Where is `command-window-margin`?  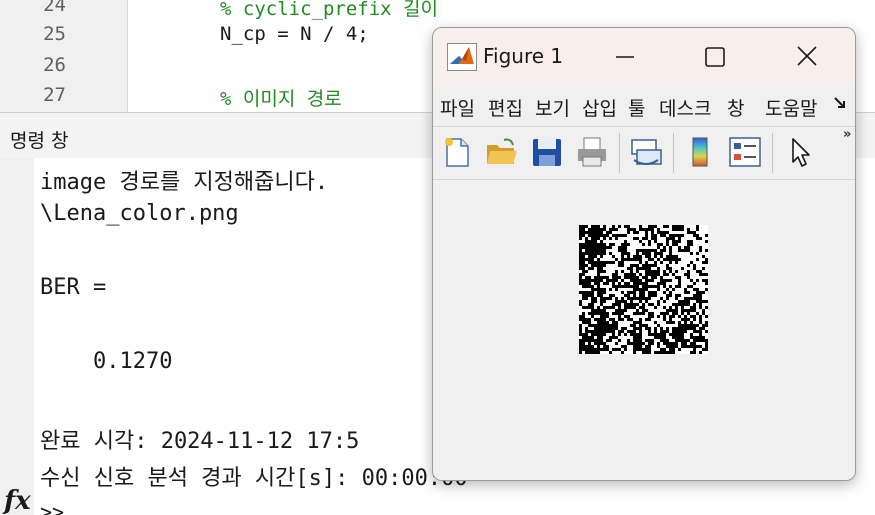 command-window-margin is located at coordinates (17, 336).